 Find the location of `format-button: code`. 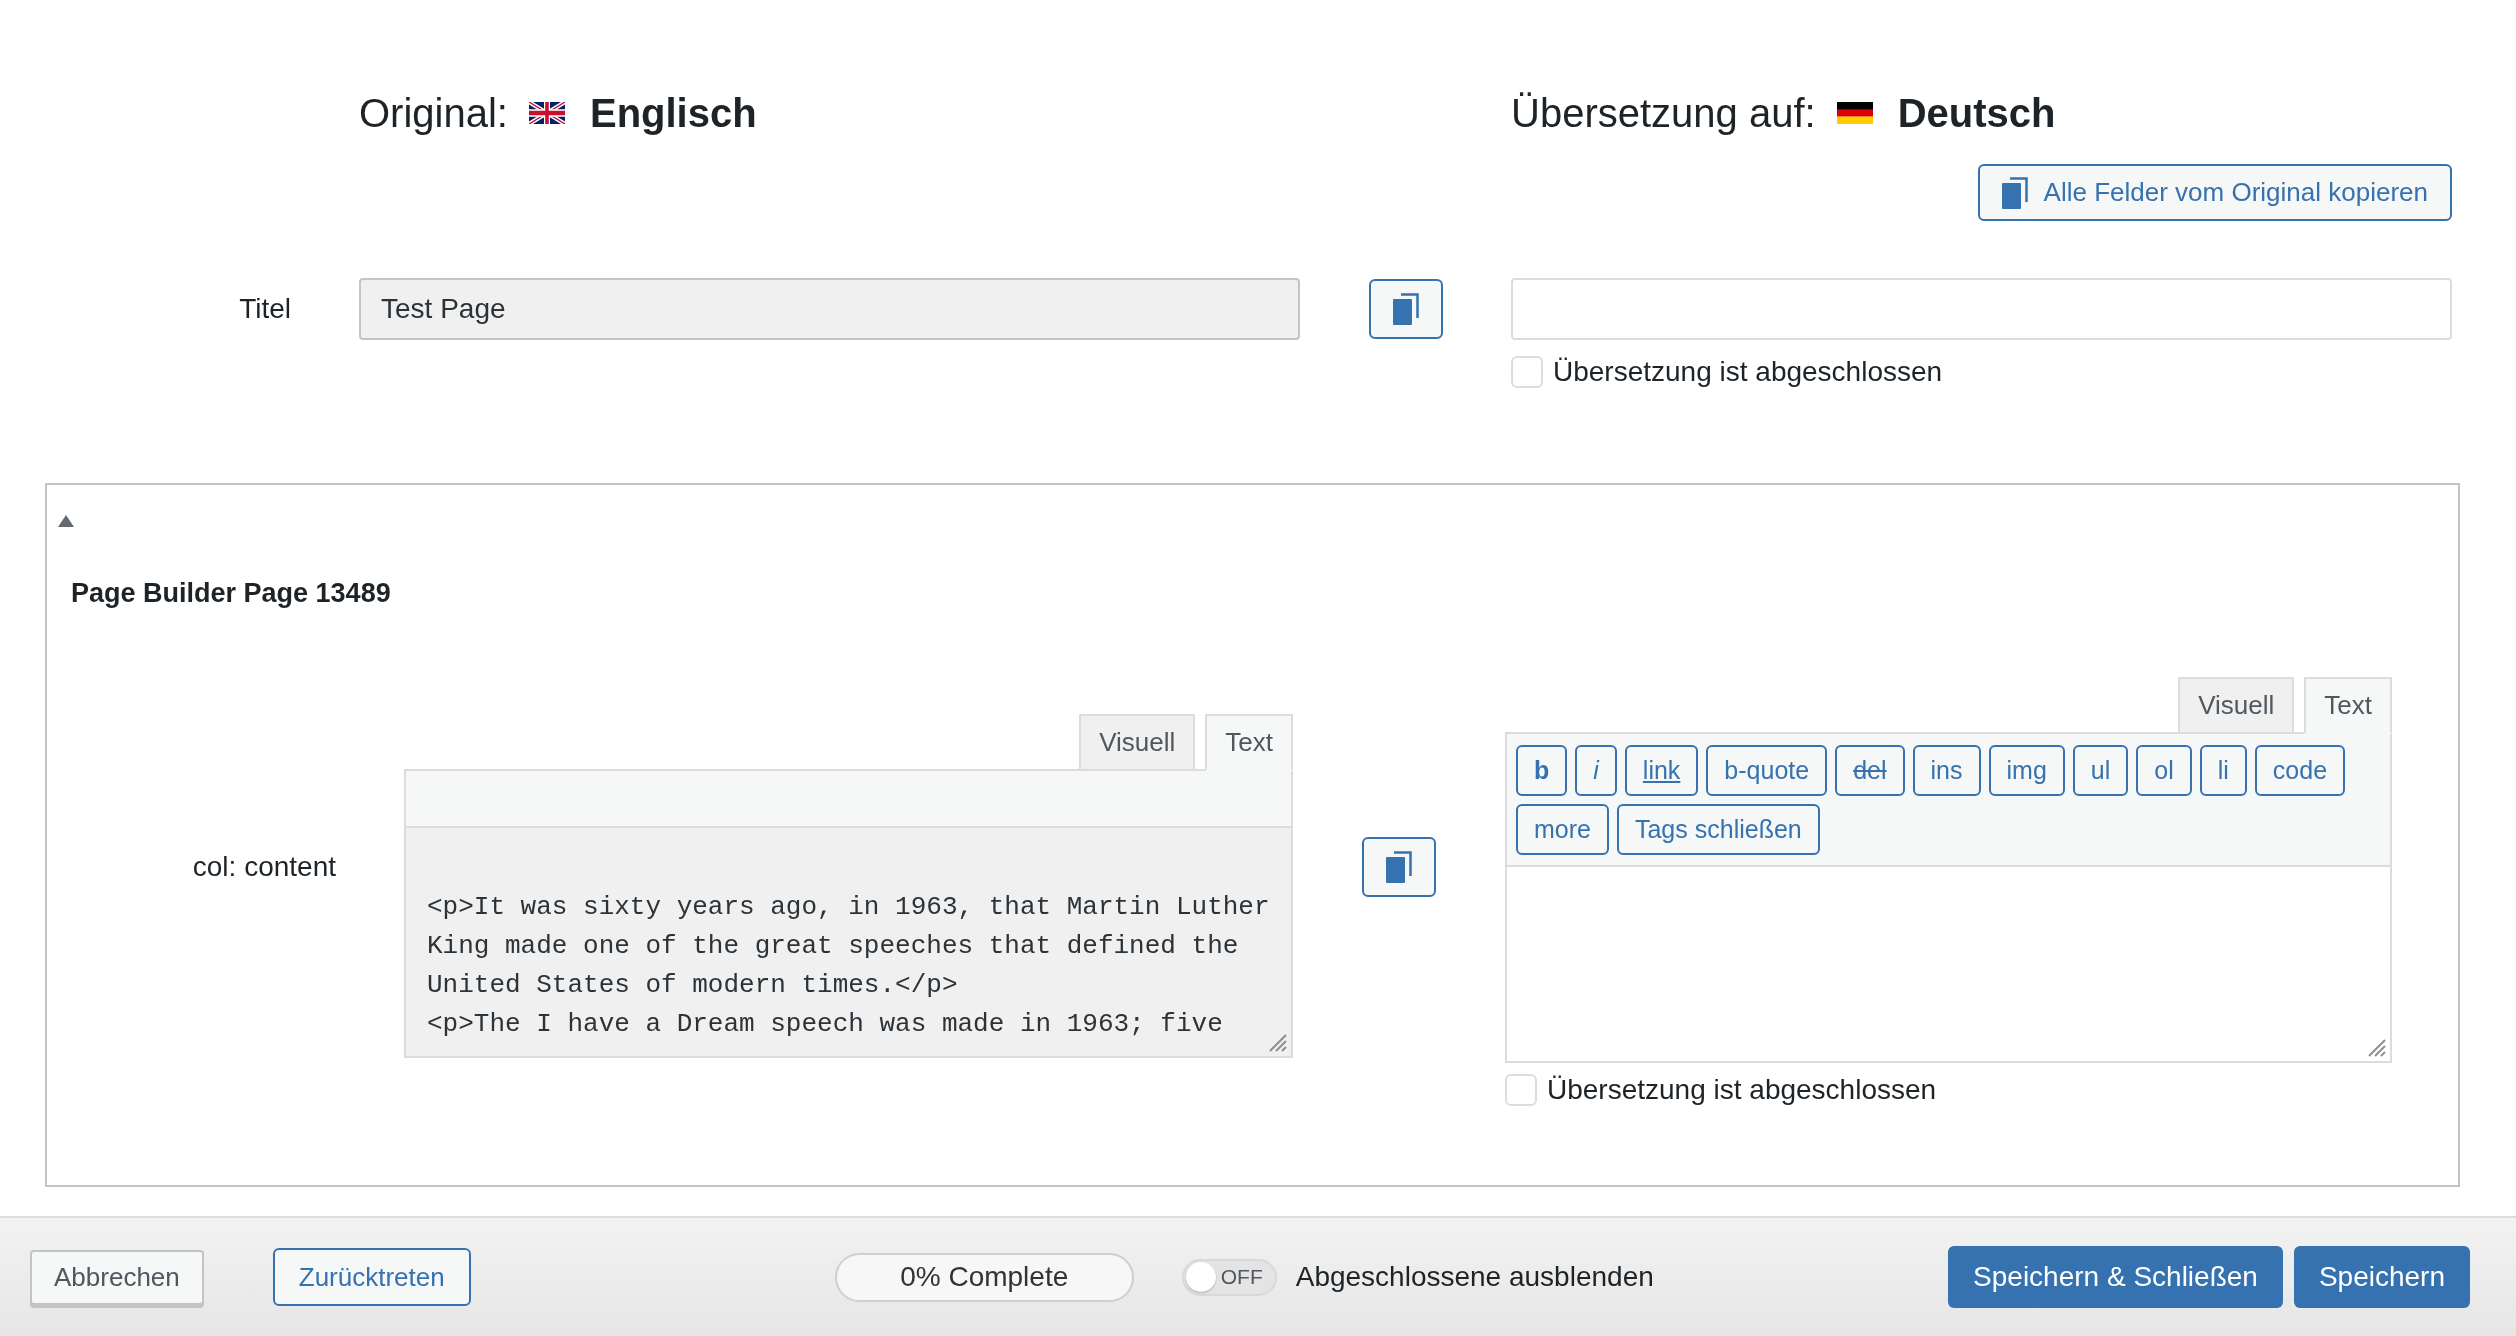

format-button: code is located at coordinates (2300, 770).